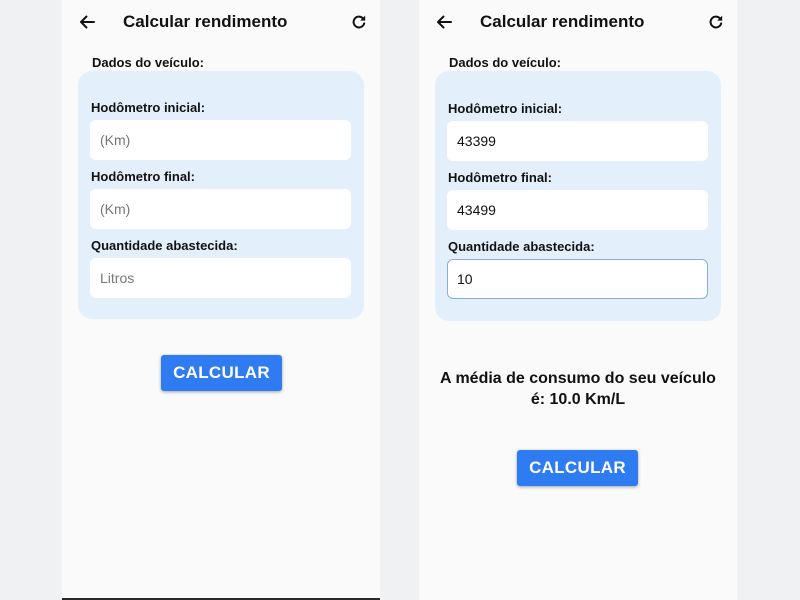 The height and width of the screenshot is (600, 800). Describe the element at coordinates (578, 399) in the screenshot. I see `result-line-2: é: 10.0 Km/L` at that location.